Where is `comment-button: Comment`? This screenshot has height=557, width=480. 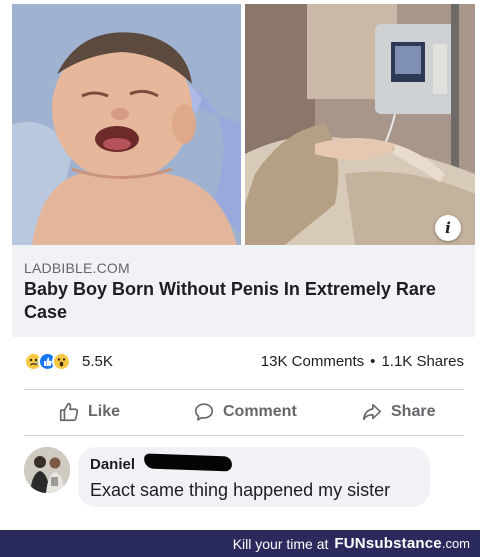
comment-button: Comment is located at coordinates (245, 412).